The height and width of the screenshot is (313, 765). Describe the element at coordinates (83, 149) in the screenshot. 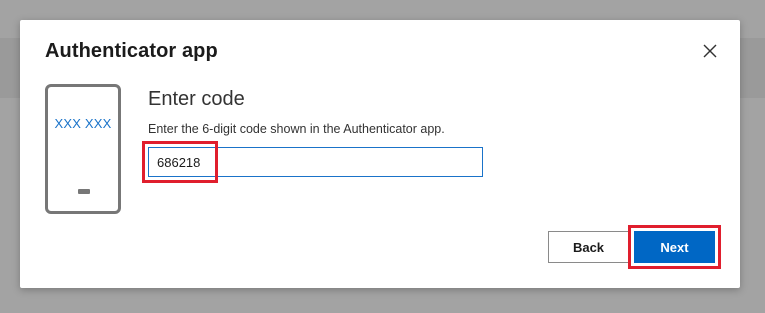

I see `phone-icon: XXX XXX` at that location.